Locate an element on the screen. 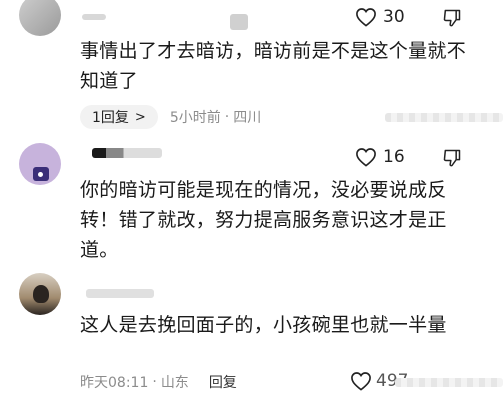  reply-count-button: 1回复 > is located at coordinates (119, 117).